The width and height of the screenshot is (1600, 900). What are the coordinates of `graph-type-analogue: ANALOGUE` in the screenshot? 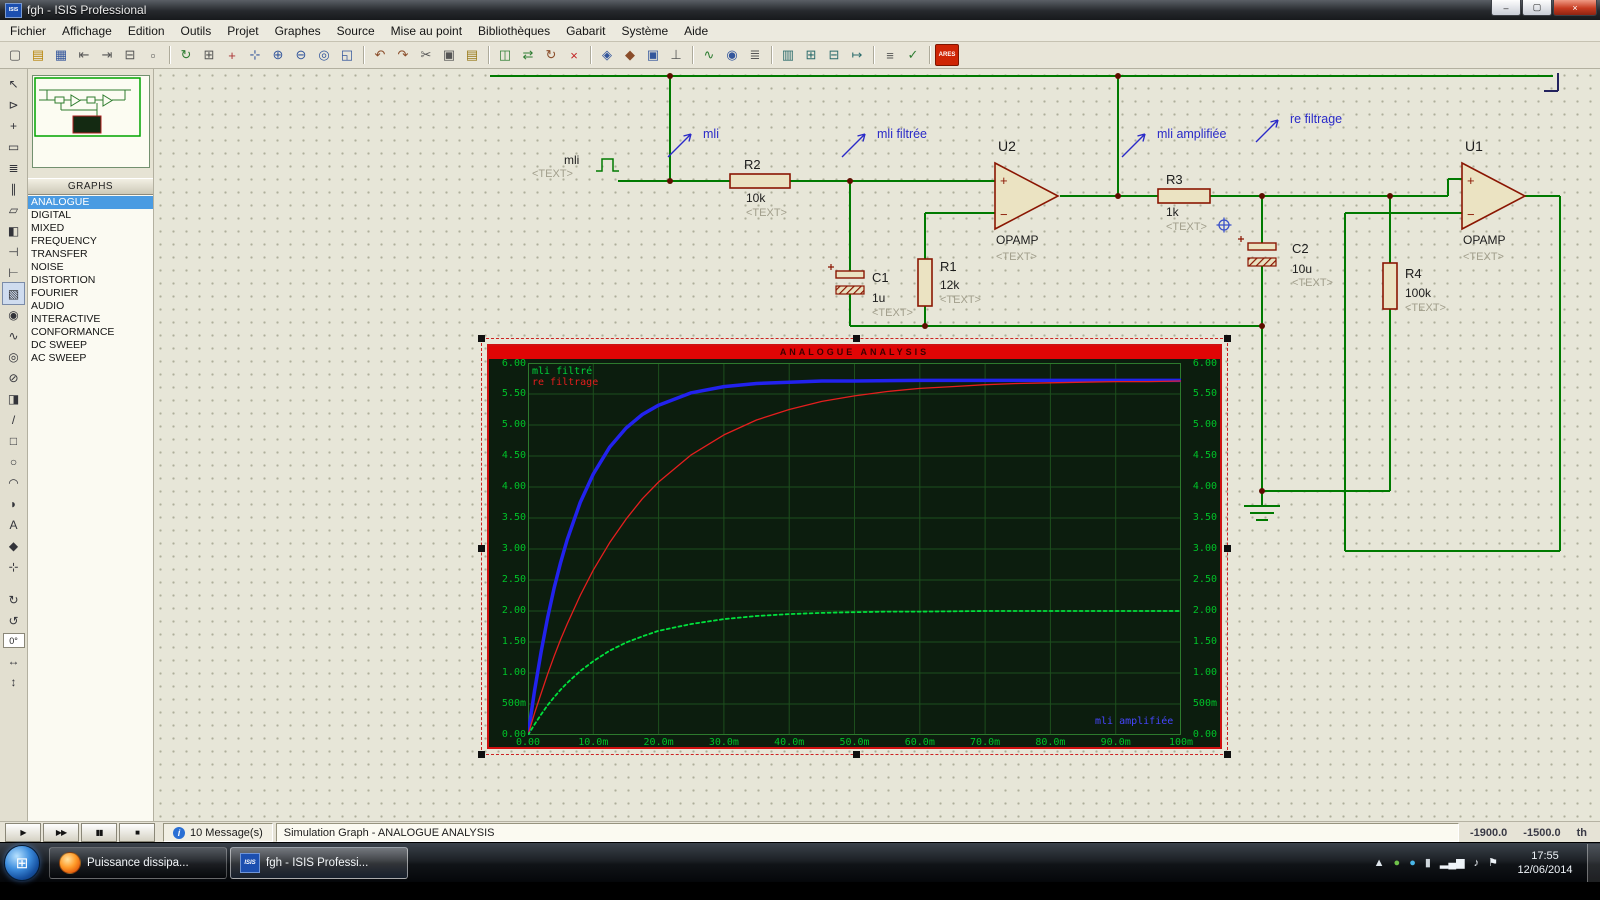 It's located at (90, 202).